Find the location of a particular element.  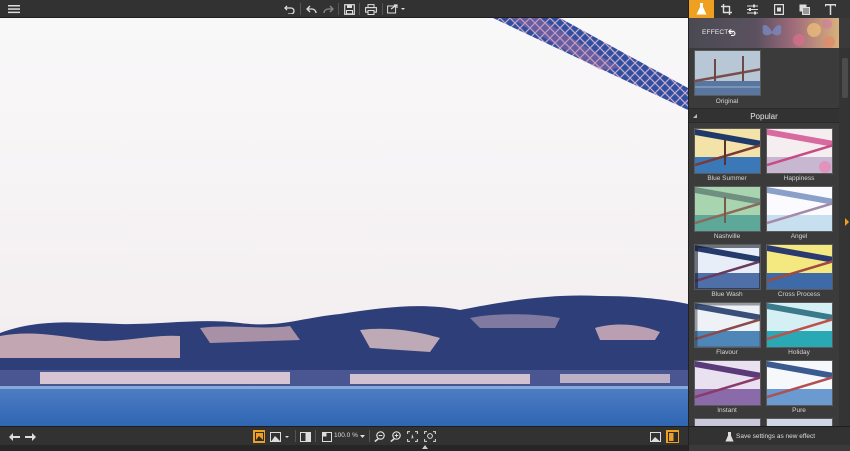

fit-zoom-icon is located at coordinates (429, 436).